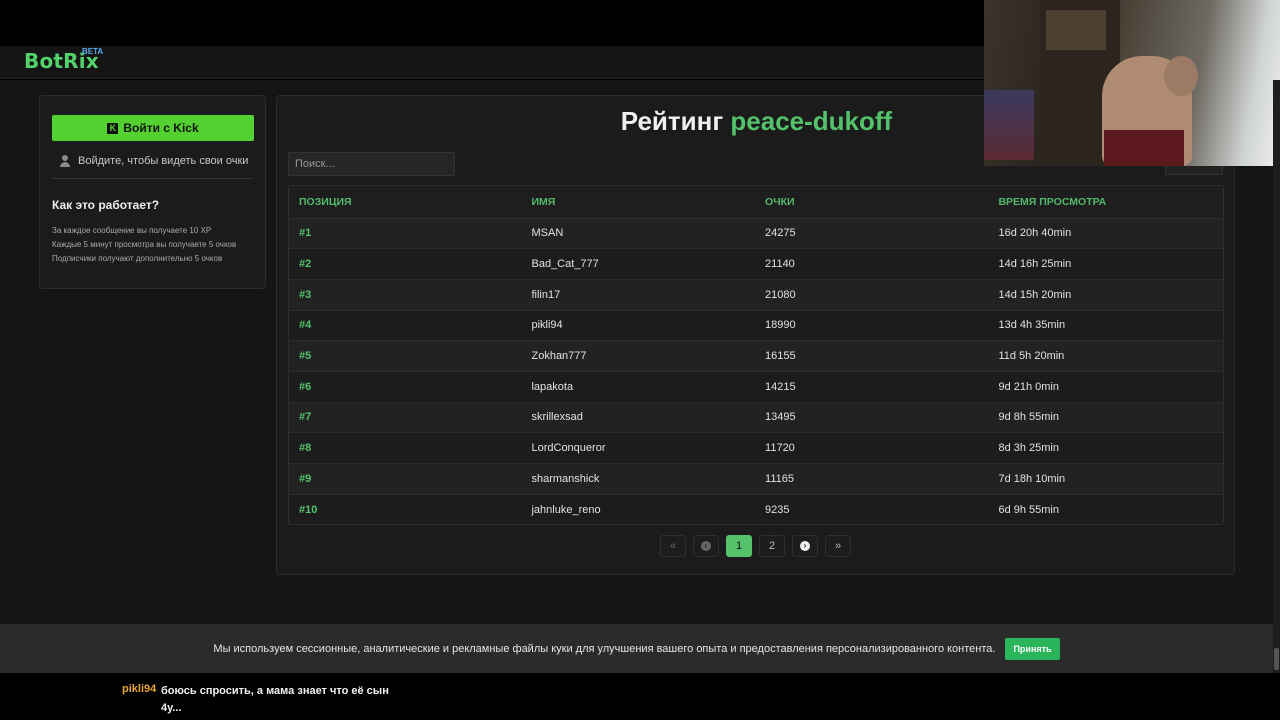 This screenshot has height=720, width=1280. Describe the element at coordinates (638, 417) in the screenshot. I see `name-cell: skrillexsad` at that location.